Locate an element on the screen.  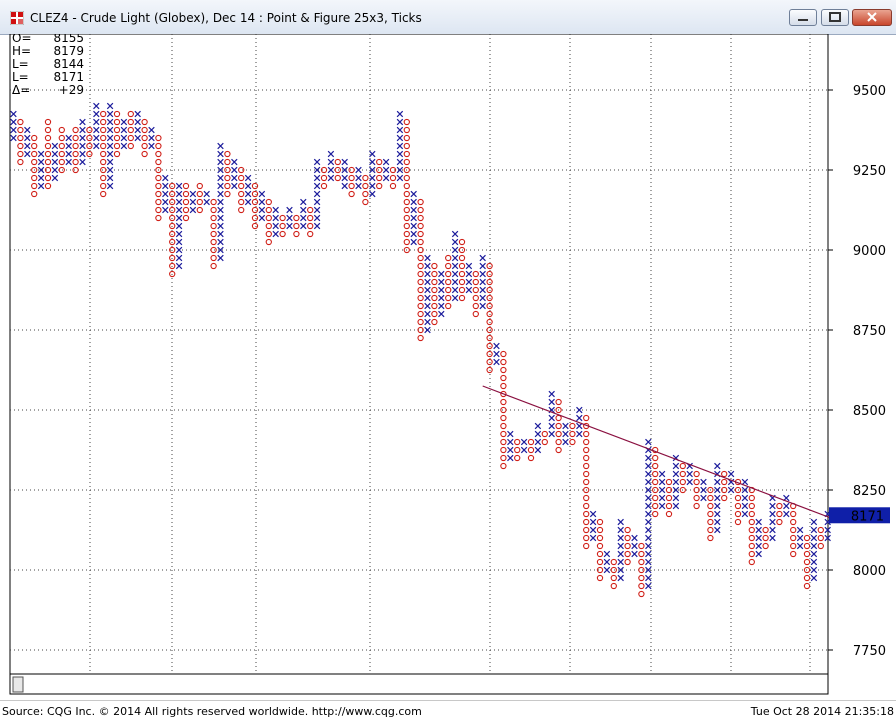
close-button is located at coordinates (872, 17).